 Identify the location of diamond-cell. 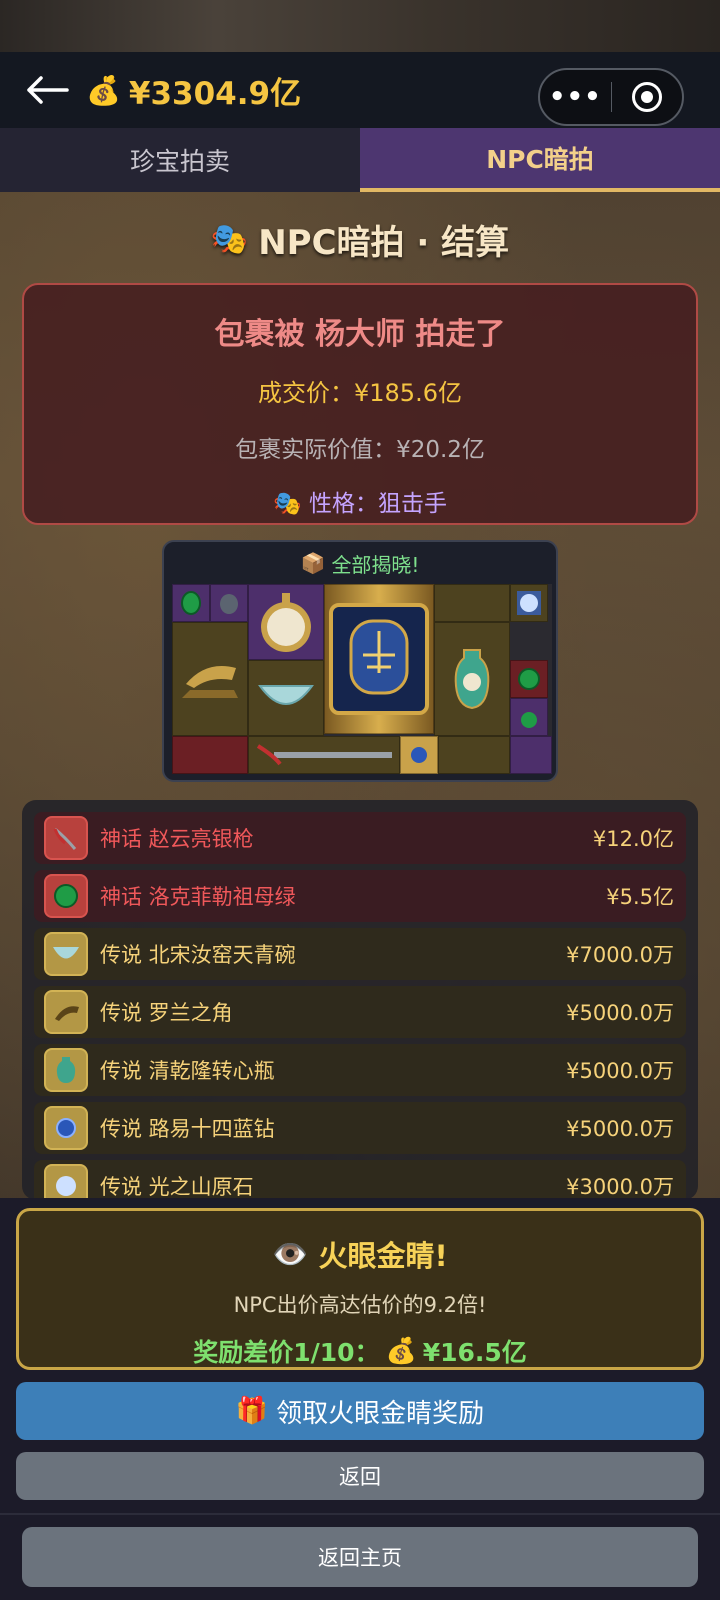
(529, 603).